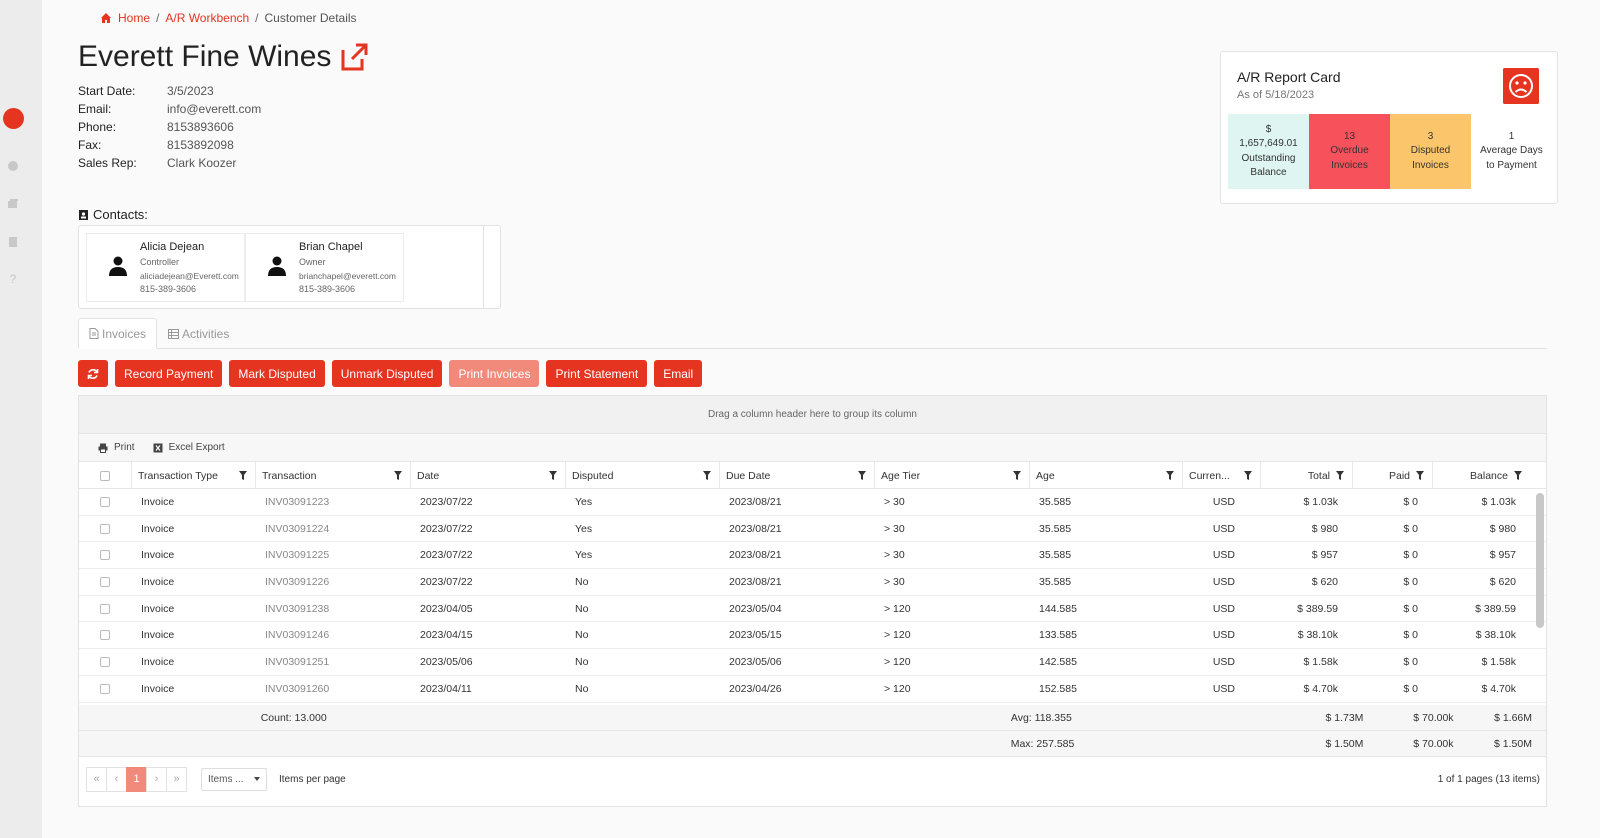 The width and height of the screenshot is (1600, 838). I want to click on column-header-total: Total, so click(1306, 475).